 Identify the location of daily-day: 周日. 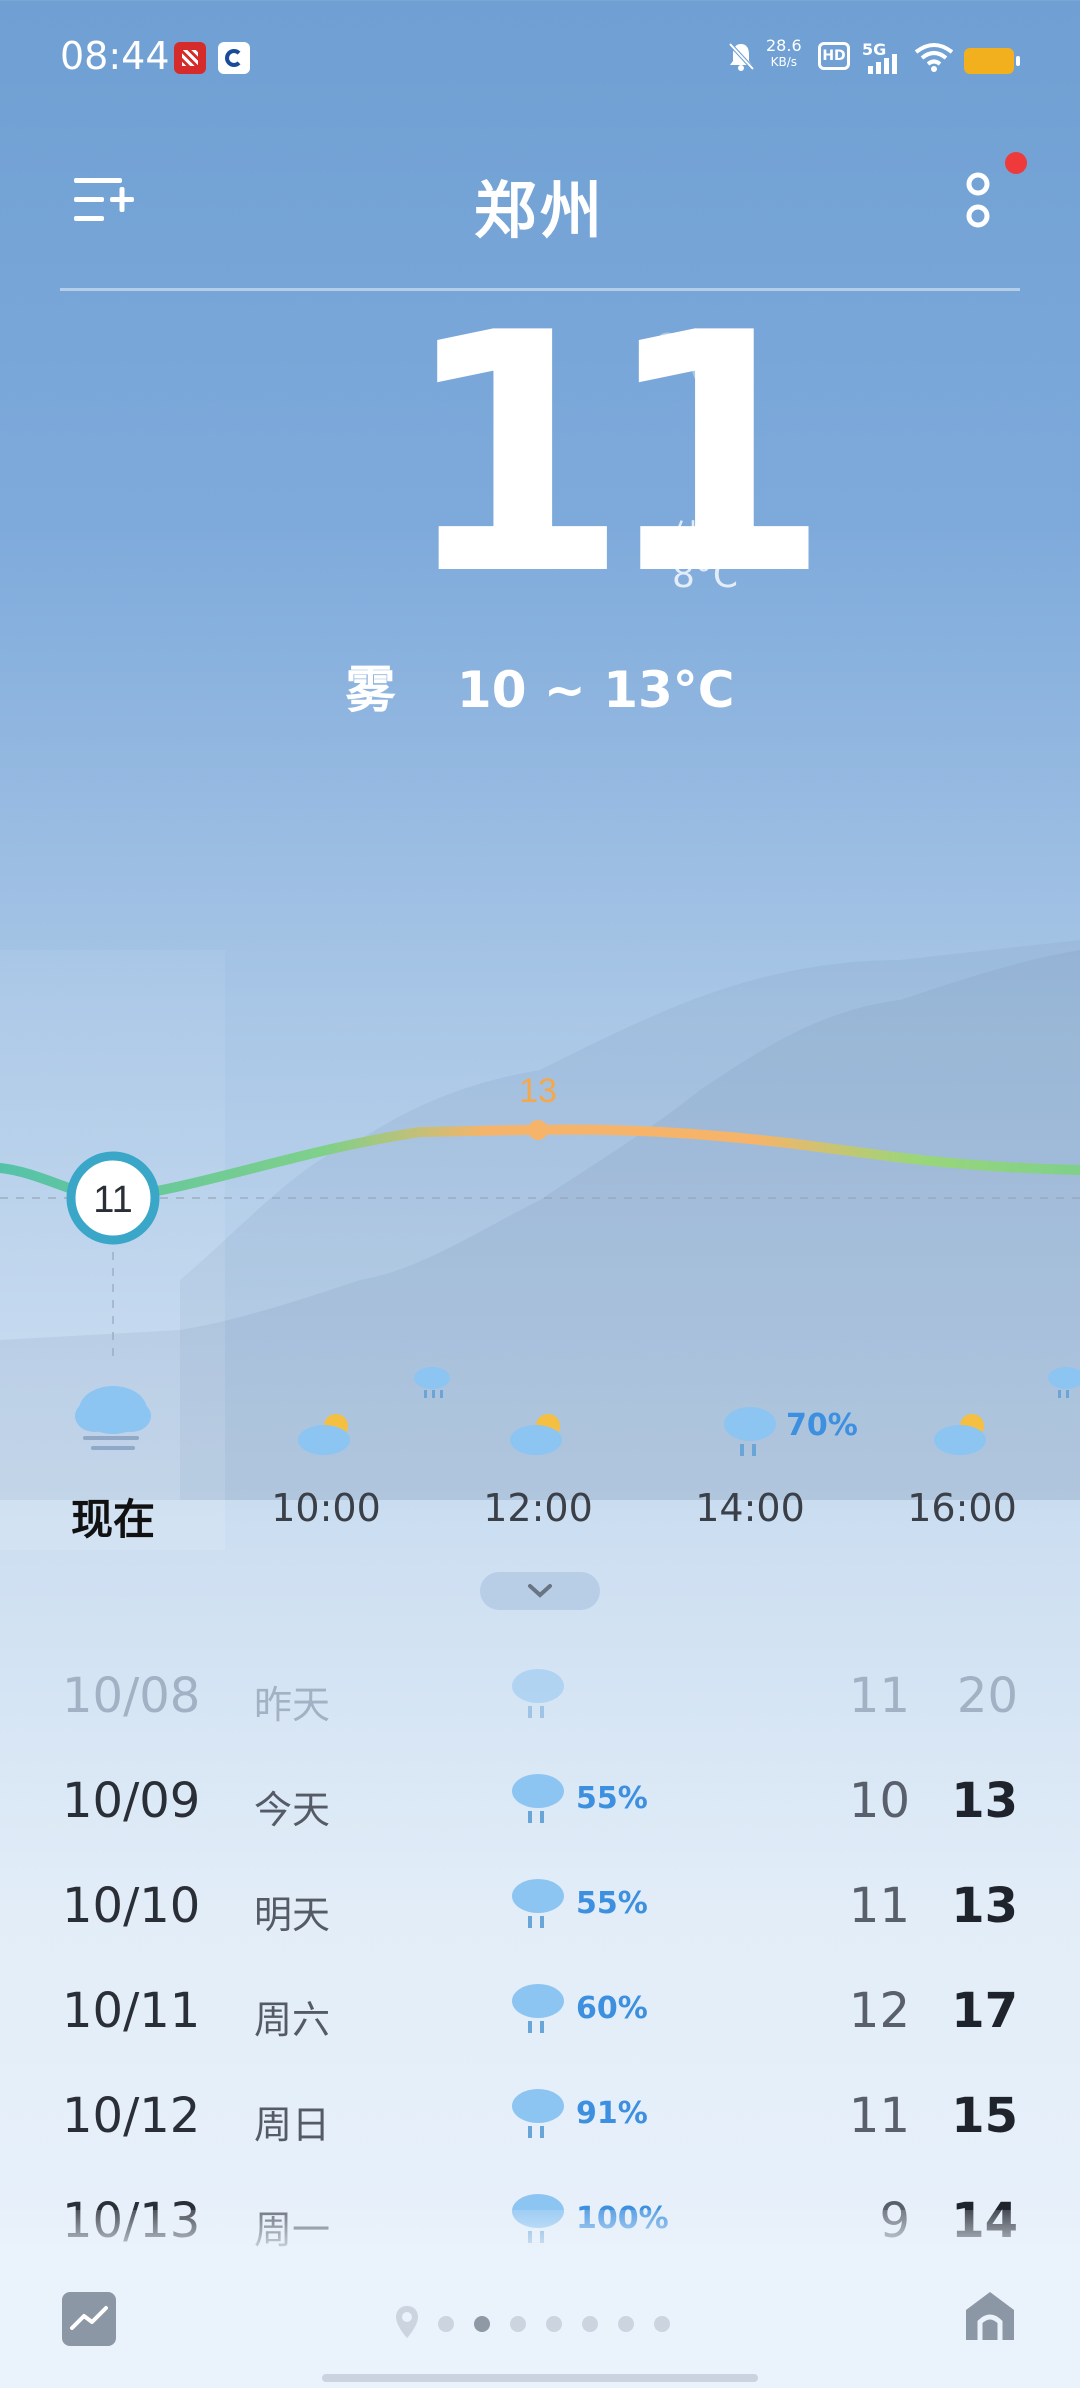
(292, 2125).